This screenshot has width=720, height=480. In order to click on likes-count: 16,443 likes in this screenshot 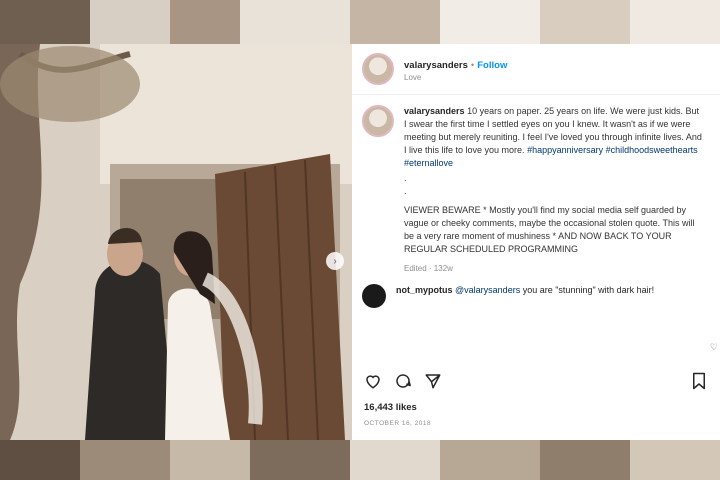, I will do `click(390, 407)`.